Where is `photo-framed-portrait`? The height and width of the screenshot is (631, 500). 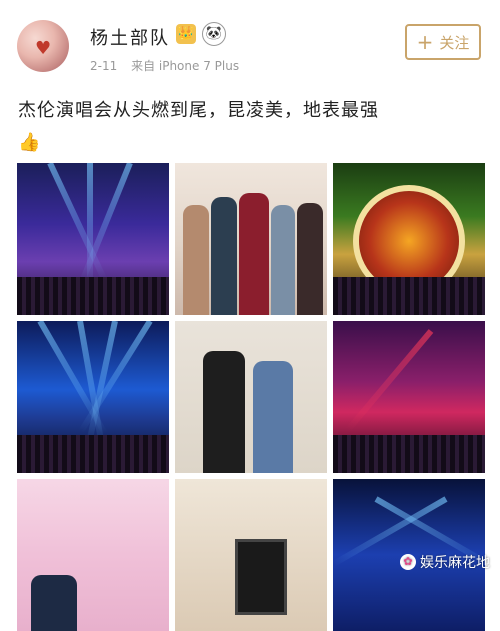 photo-framed-portrait is located at coordinates (251, 555).